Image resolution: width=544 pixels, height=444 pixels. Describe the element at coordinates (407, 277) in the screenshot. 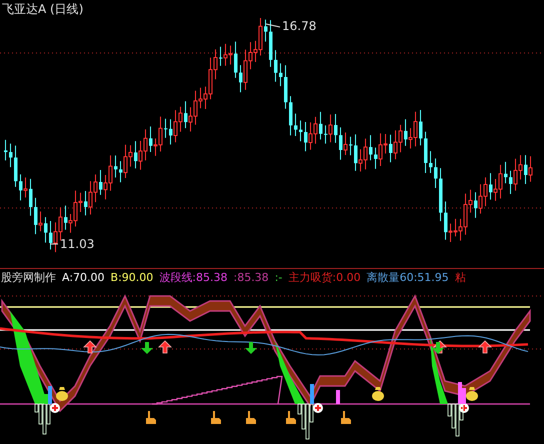

I see `indicator-value: 离散量60:51.95` at that location.